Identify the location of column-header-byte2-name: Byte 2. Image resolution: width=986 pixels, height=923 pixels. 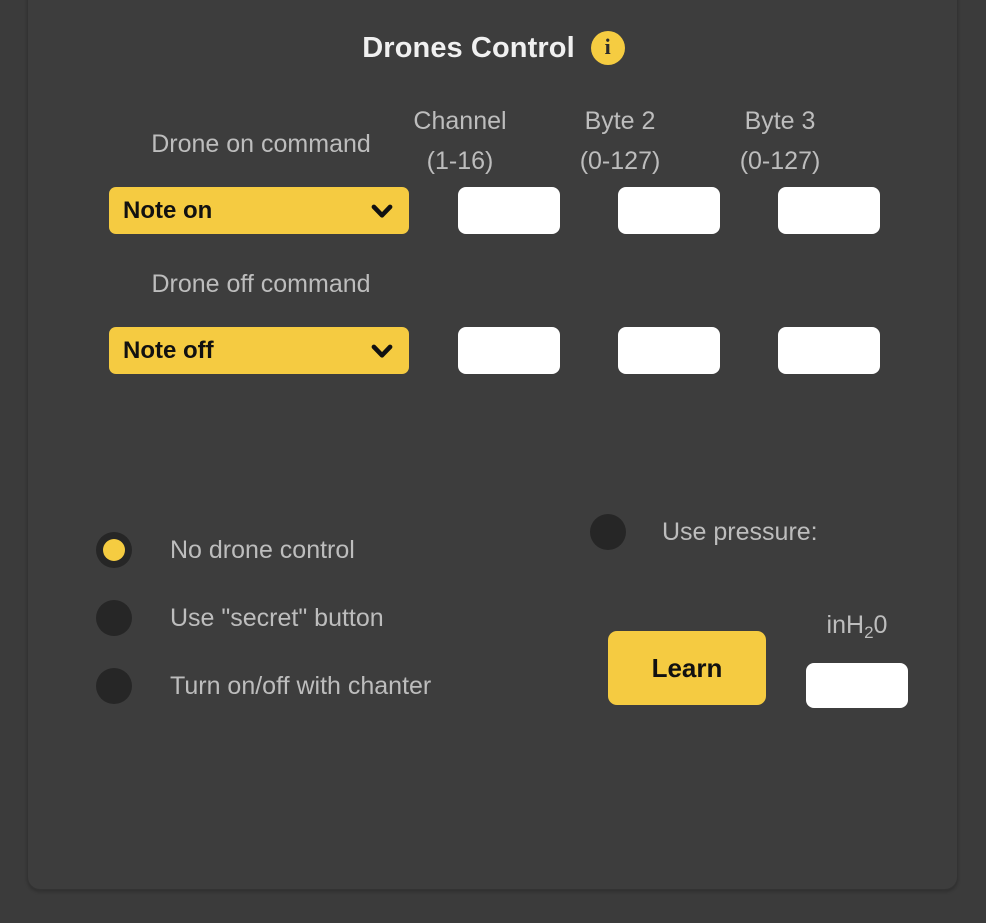
(620, 121).